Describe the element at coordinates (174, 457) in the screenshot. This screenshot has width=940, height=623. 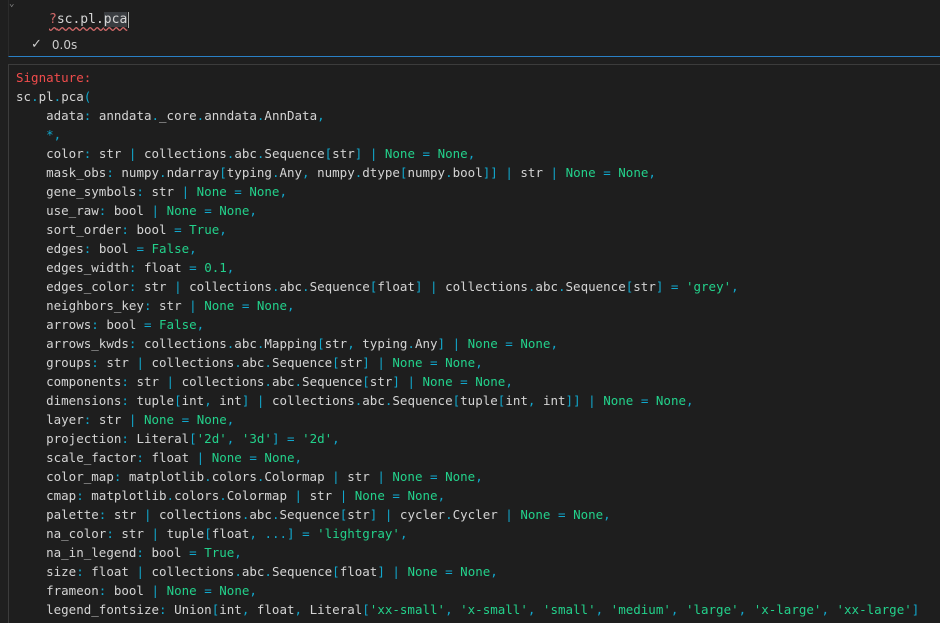
I see `signature-param: scale_factor: float | None = None,` at that location.